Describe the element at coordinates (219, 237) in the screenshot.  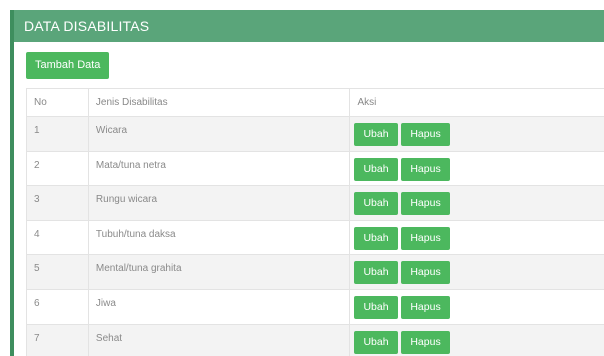
I see `row-jenis: Tubuh/tuna daksa` at that location.